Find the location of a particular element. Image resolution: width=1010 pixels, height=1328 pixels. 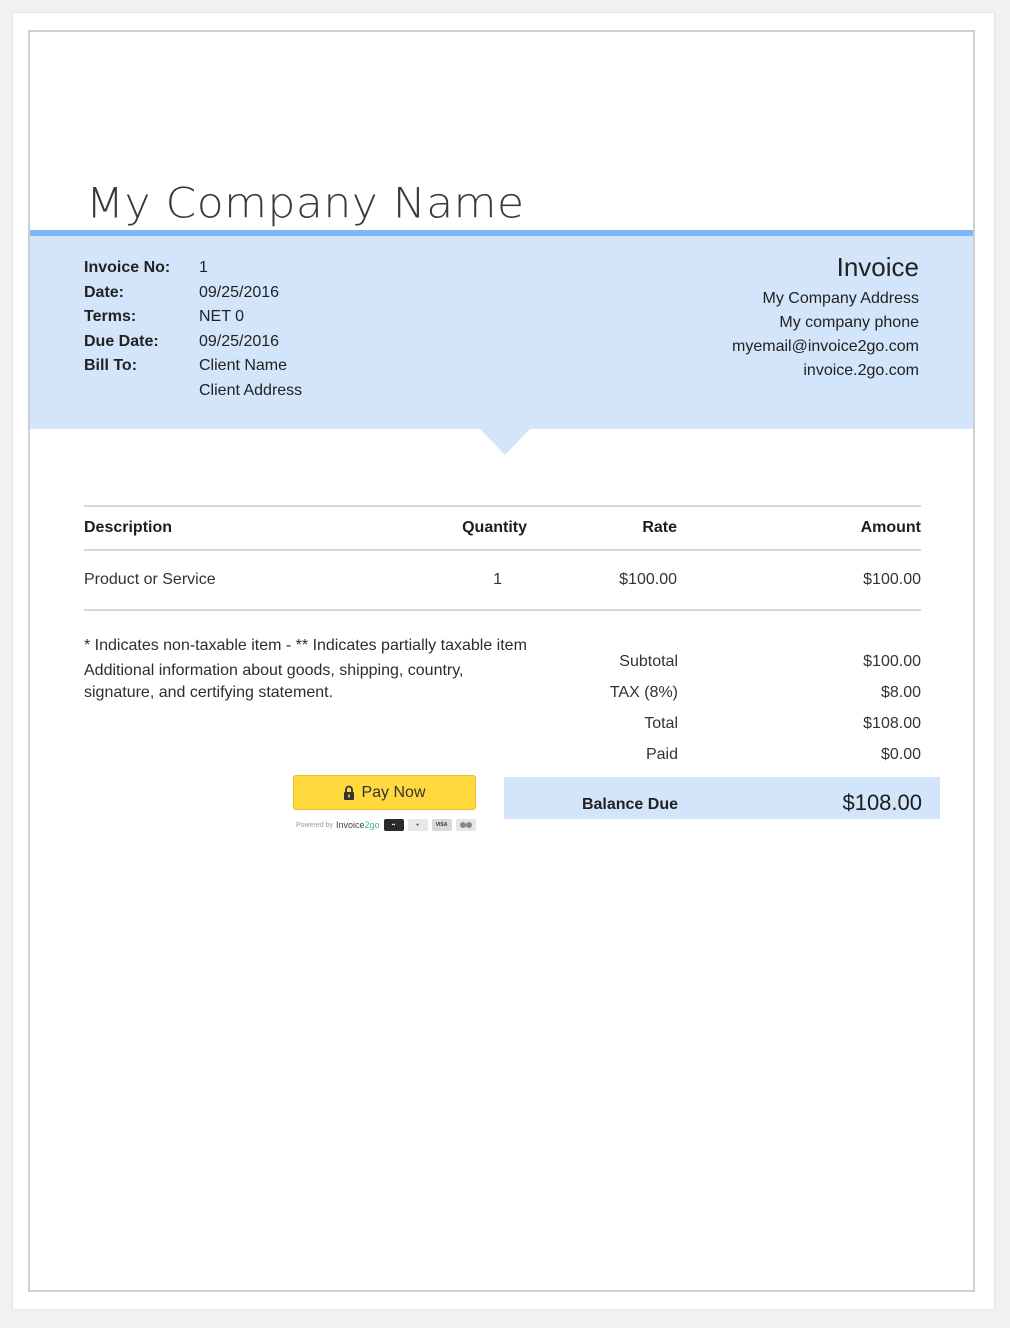

pay-now-button: Pay Now is located at coordinates (384, 792).